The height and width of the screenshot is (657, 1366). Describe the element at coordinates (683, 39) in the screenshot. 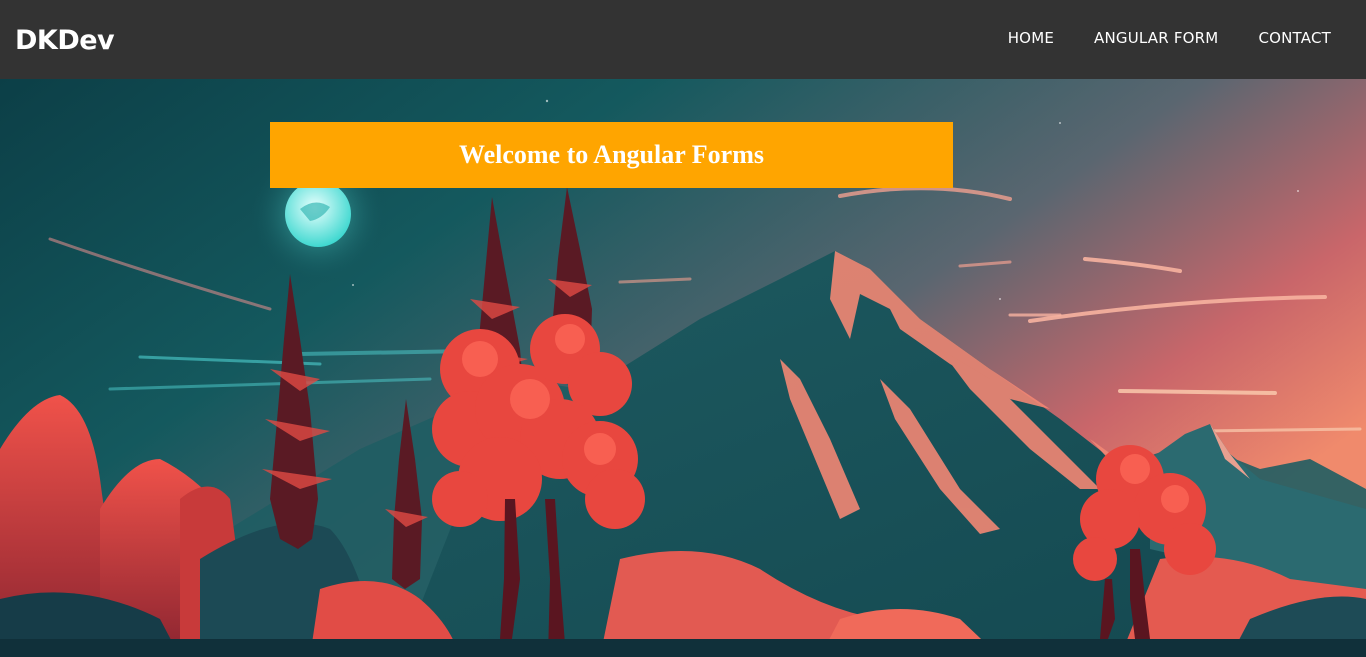

I see `top-navbar: DKDev HOME ANGULAR FORM CONTACT` at that location.